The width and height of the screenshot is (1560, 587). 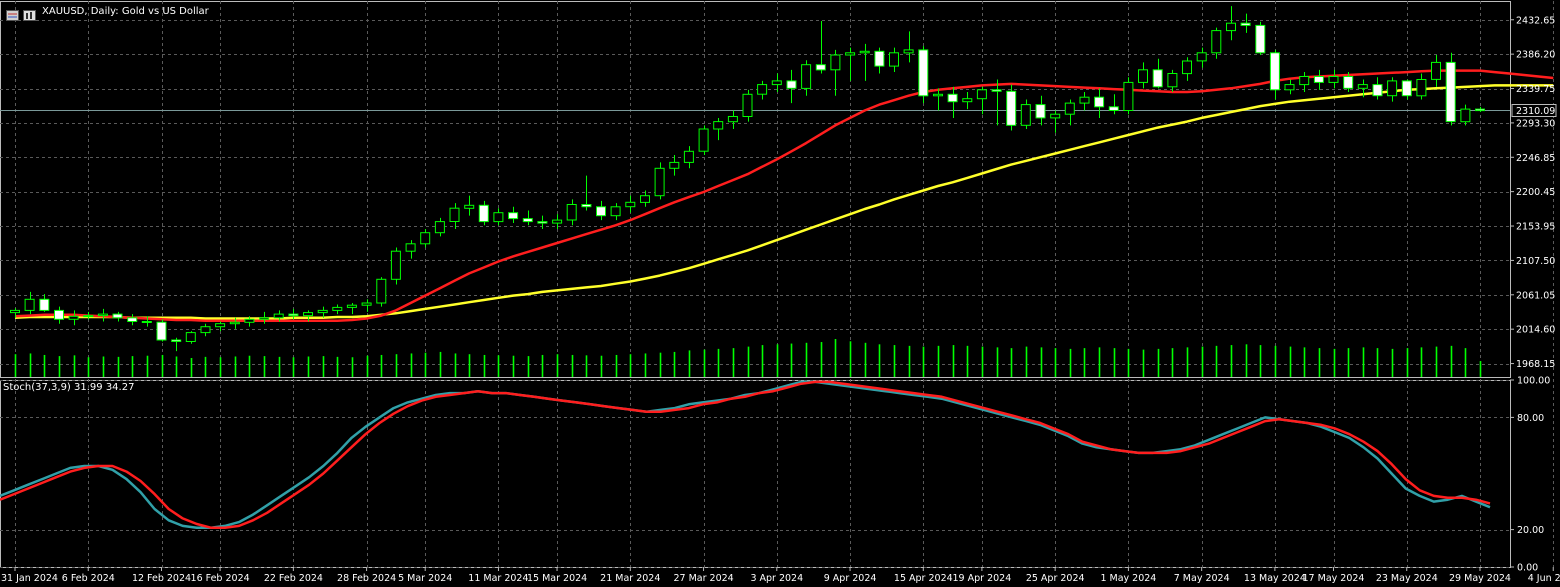 I want to click on y-tick-label: 1968.15, so click(x=1535, y=364).